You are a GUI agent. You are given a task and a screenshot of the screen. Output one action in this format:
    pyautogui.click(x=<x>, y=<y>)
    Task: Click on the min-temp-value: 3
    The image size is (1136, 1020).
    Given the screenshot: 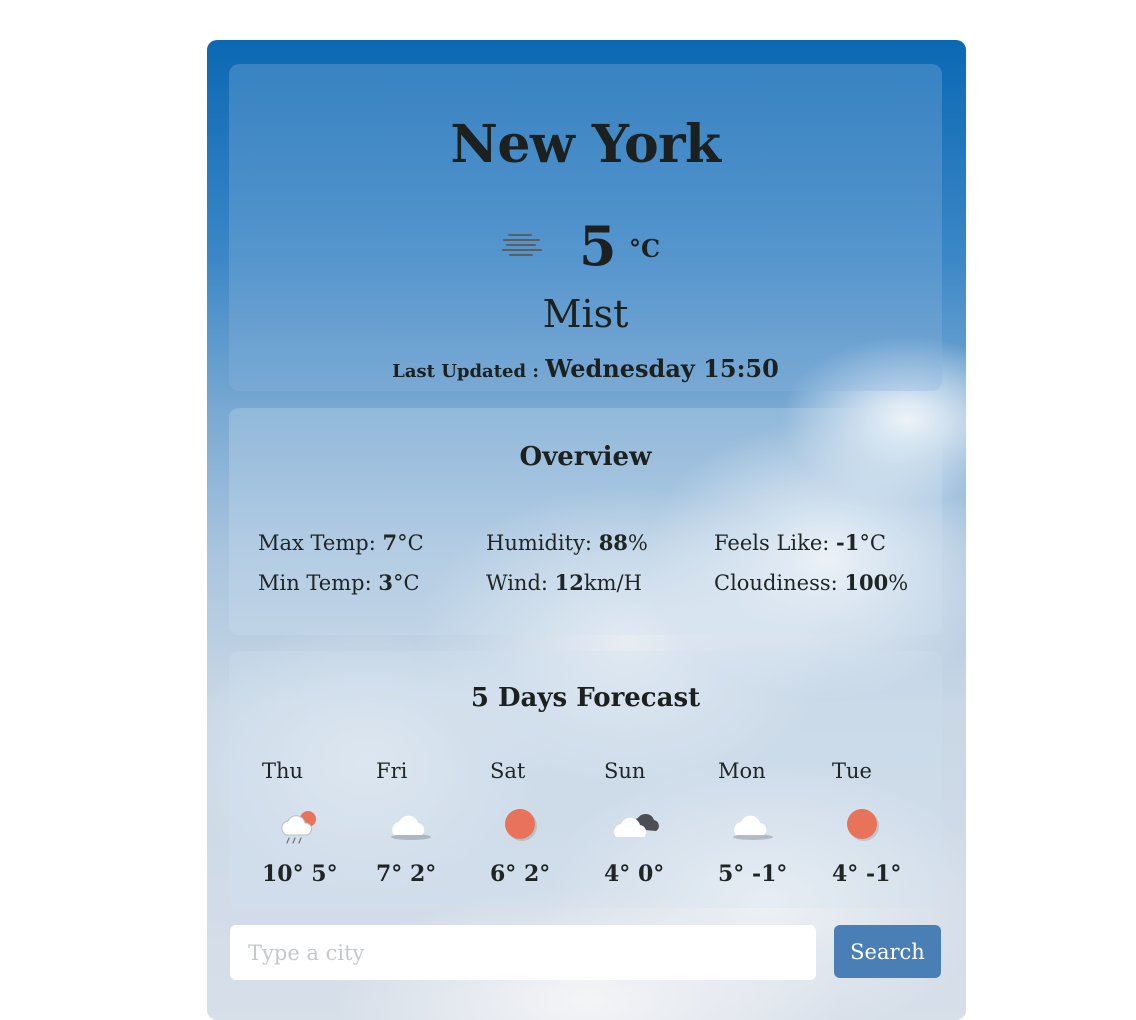 What is the action you would take?
    pyautogui.click(x=385, y=582)
    